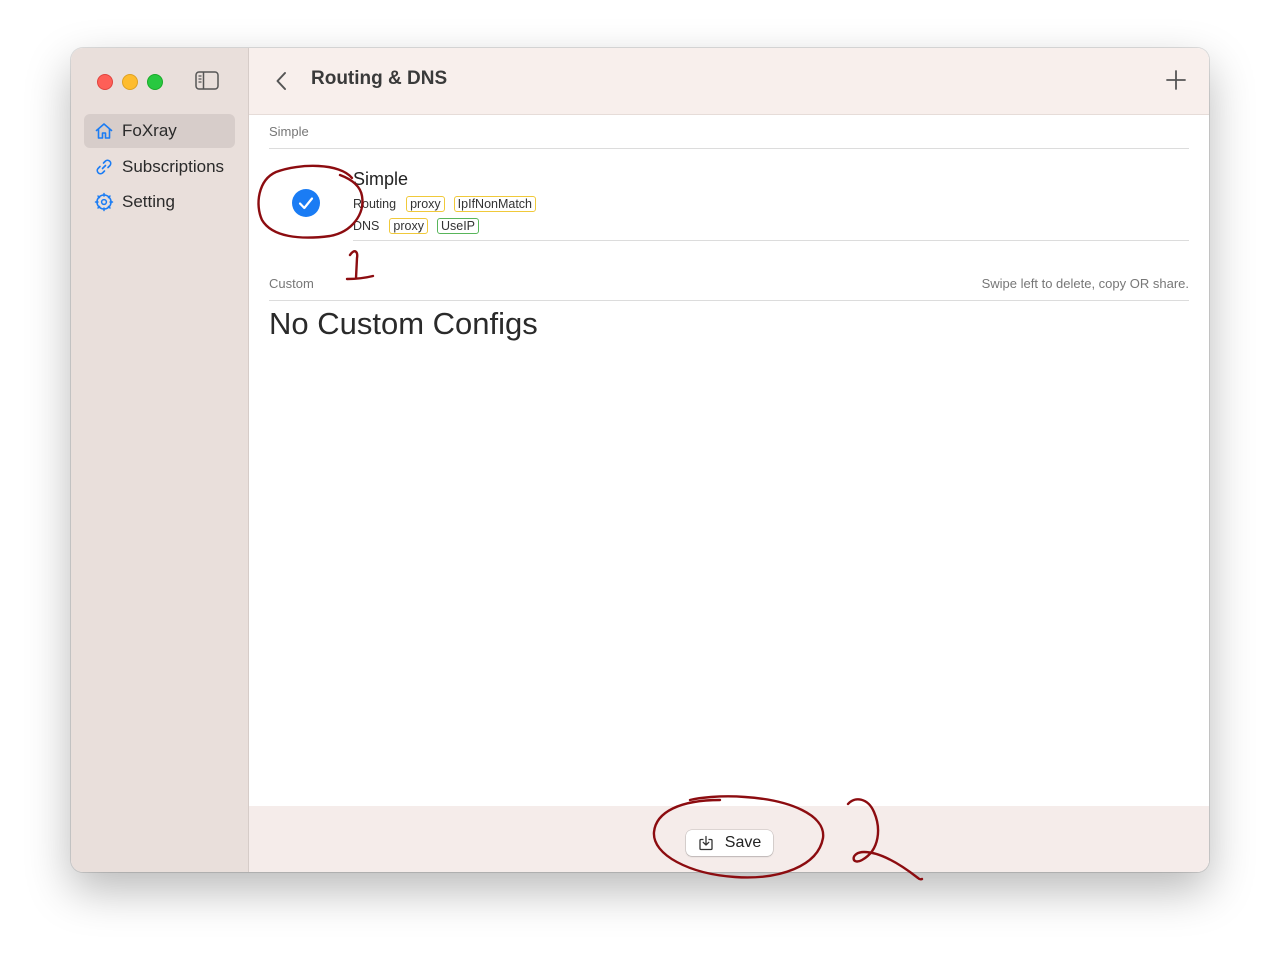 The height and width of the screenshot is (966, 1280). Describe the element at coordinates (104, 202) in the screenshot. I see `gear-icon` at that location.